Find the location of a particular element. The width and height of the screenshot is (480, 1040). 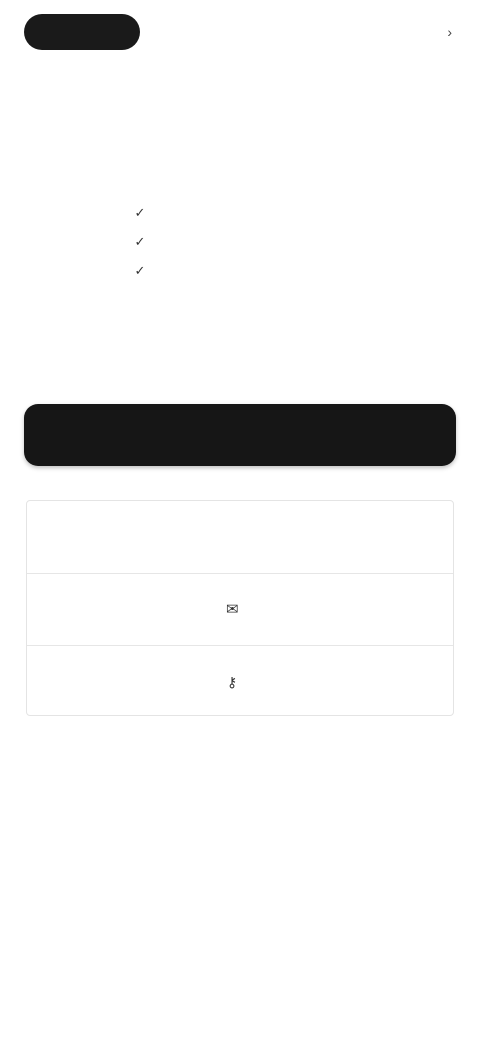

top-right-link: › is located at coordinates (446, 32).